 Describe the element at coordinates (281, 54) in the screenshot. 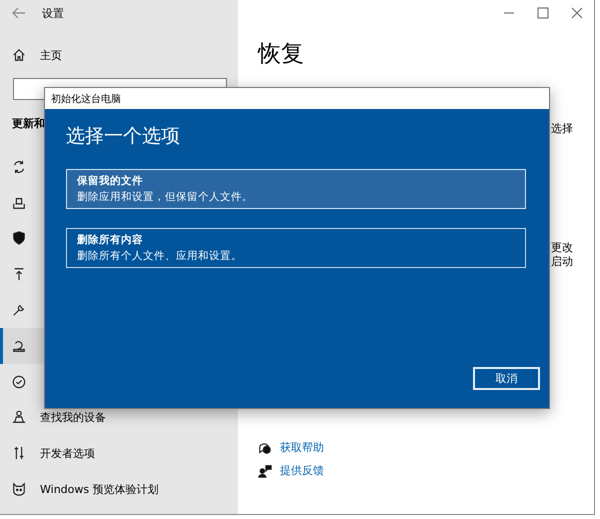

I see `page-title: 恢复` at that location.